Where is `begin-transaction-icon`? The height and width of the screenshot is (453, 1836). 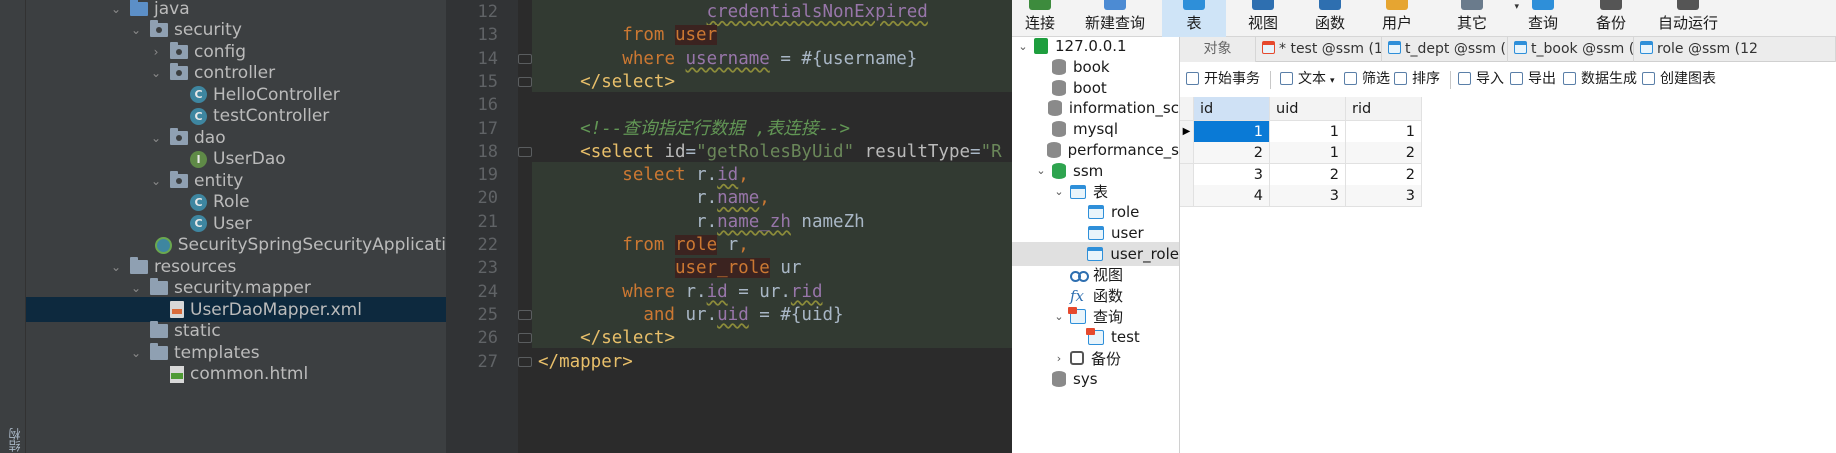 begin-transaction-icon is located at coordinates (1192, 78).